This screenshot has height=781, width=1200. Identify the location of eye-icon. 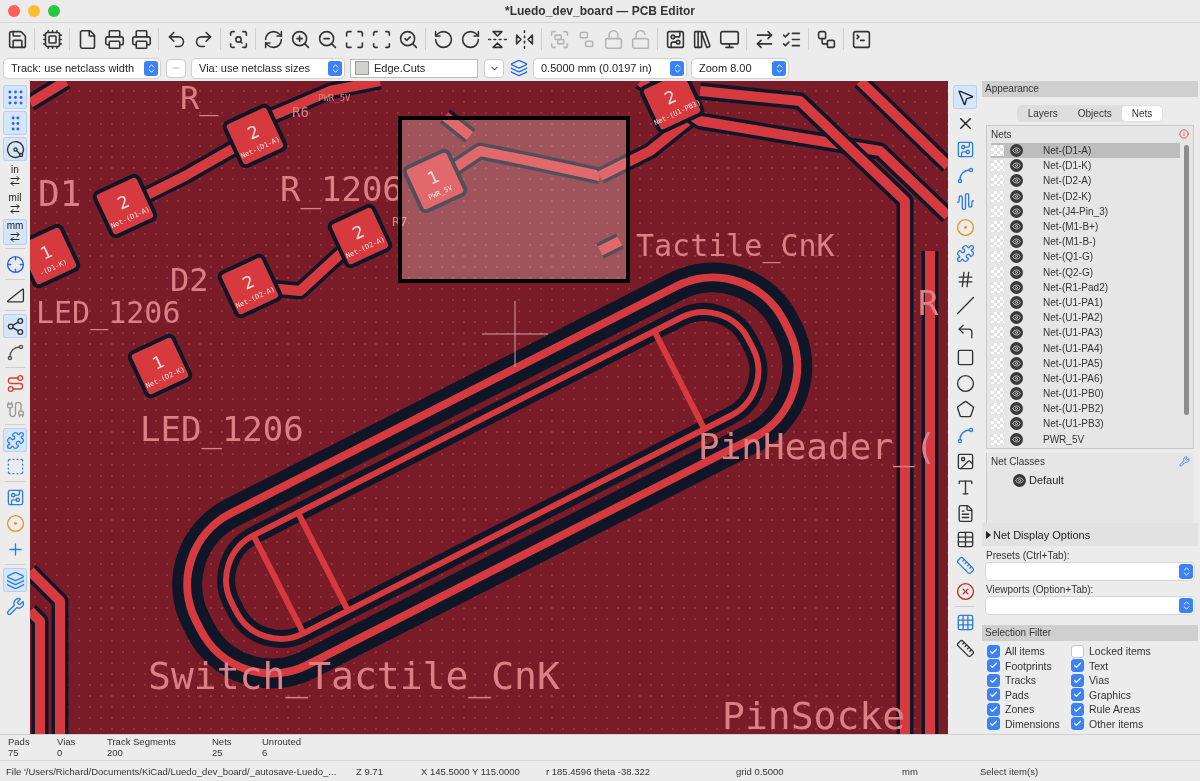
(1016, 287).